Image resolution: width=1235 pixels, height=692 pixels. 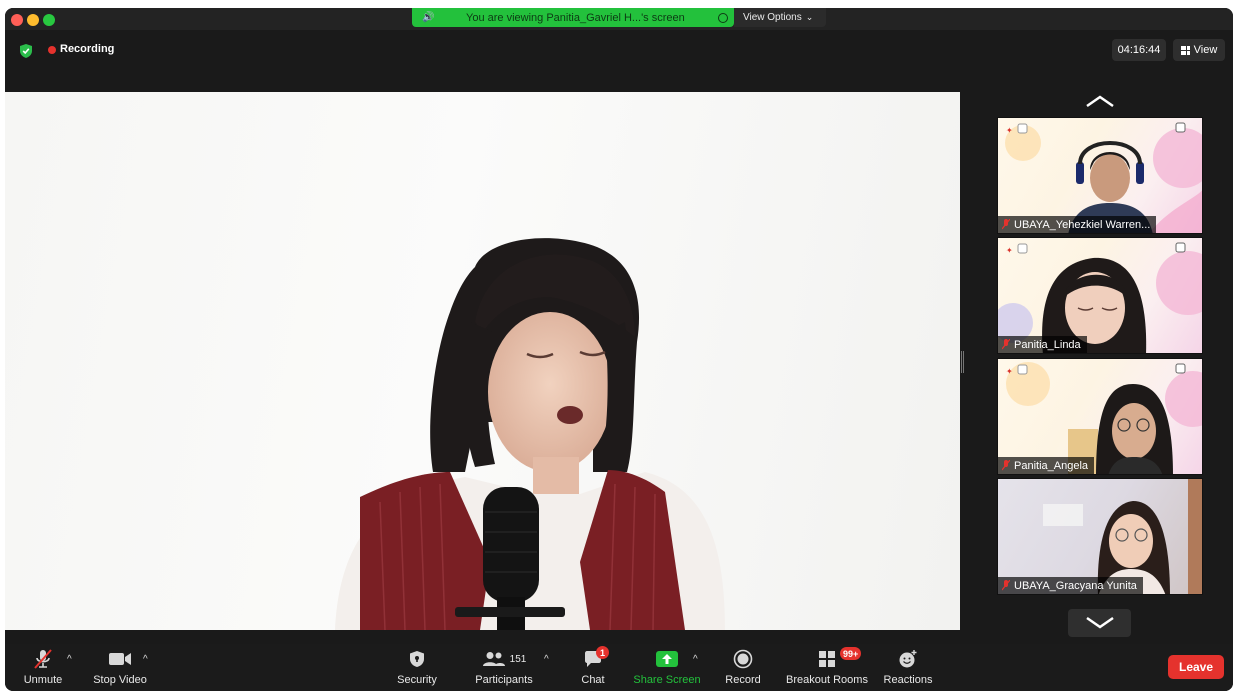 What do you see at coordinates (52, 50) in the screenshot?
I see `recording-indicator-icon` at bounding box center [52, 50].